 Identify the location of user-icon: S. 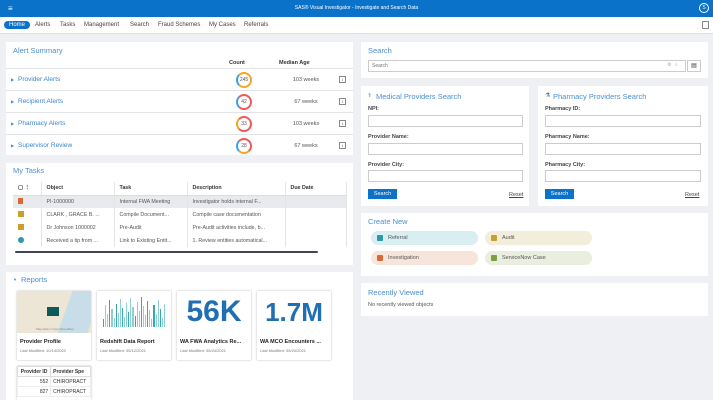
(704, 8).